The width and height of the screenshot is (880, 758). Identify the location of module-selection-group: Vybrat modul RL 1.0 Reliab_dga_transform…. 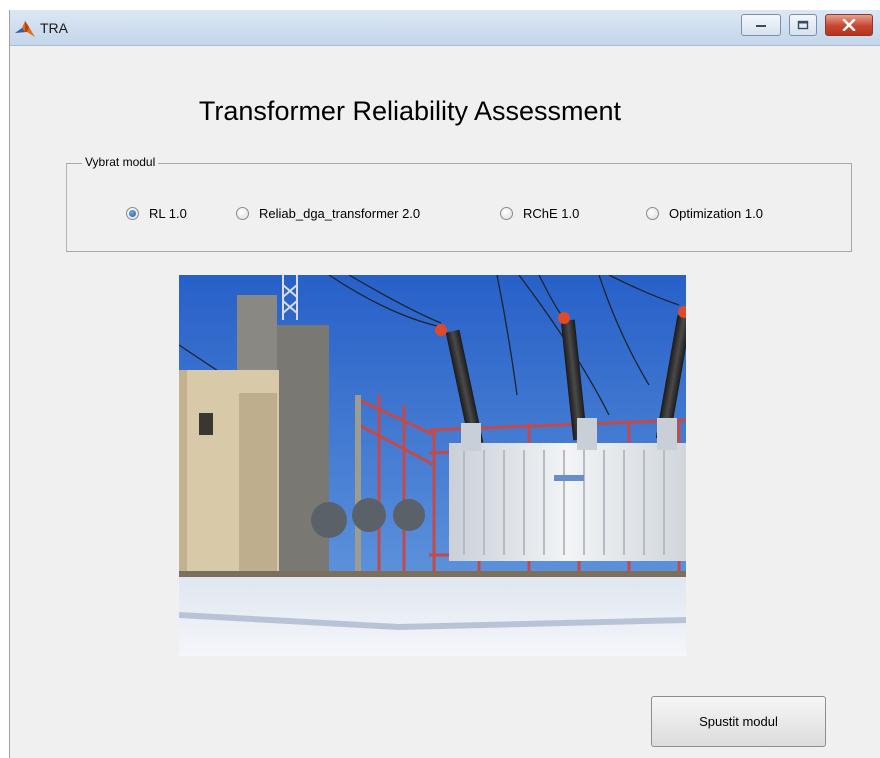
(459, 203).